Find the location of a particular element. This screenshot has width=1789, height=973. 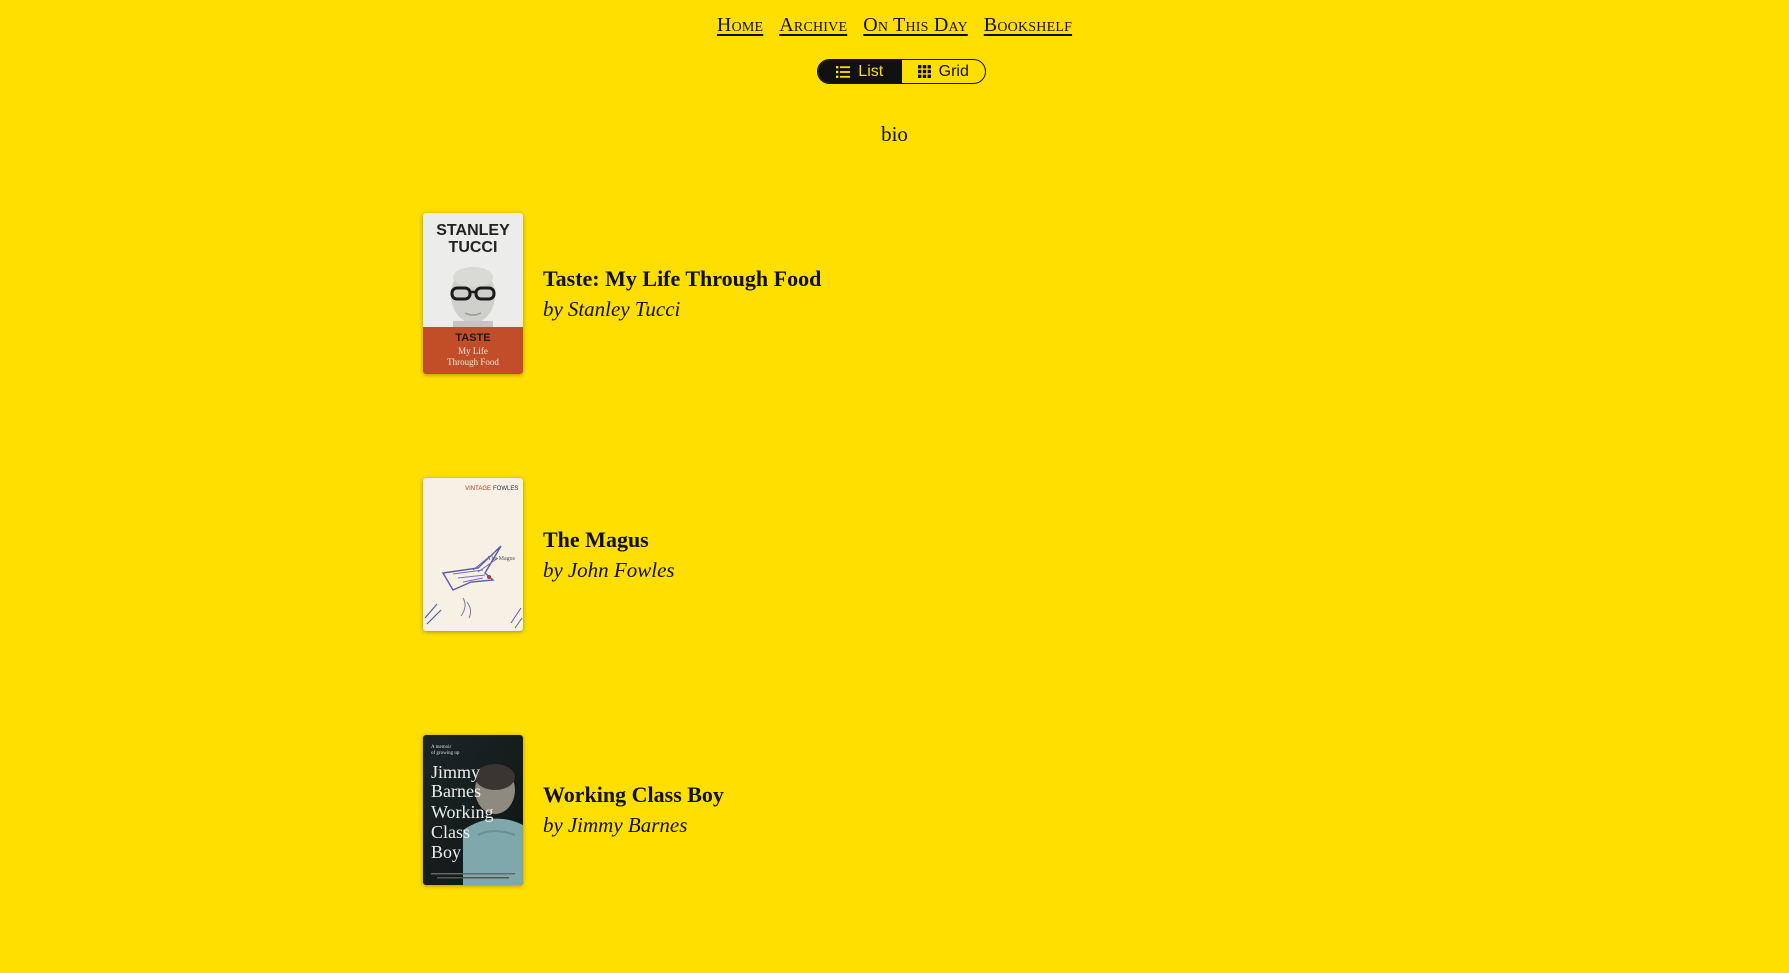

cover-line4: Class is located at coordinates (450, 832).